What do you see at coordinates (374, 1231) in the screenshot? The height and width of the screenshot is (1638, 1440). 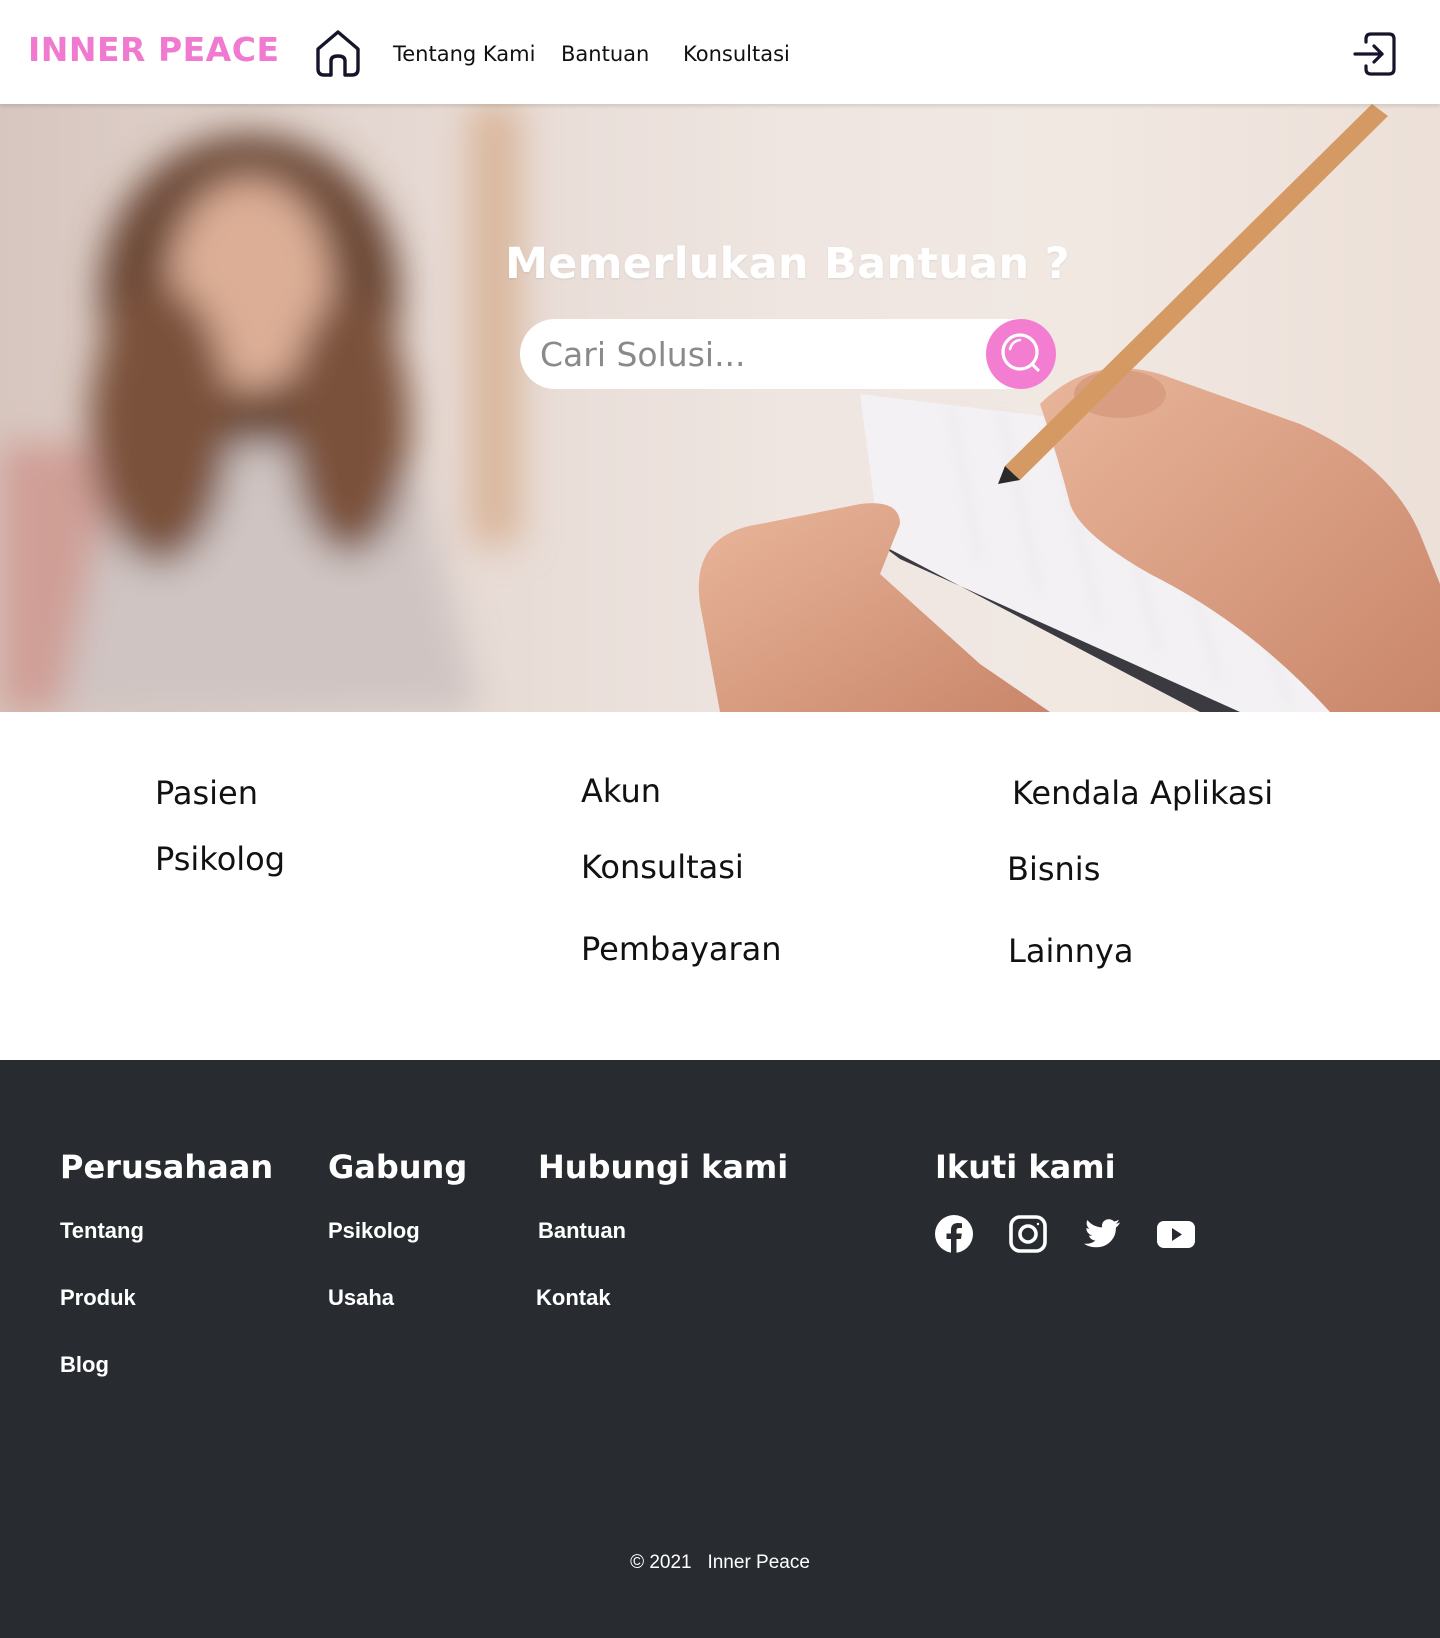 I see `footer-link-psikolog: Psikolog` at bounding box center [374, 1231].